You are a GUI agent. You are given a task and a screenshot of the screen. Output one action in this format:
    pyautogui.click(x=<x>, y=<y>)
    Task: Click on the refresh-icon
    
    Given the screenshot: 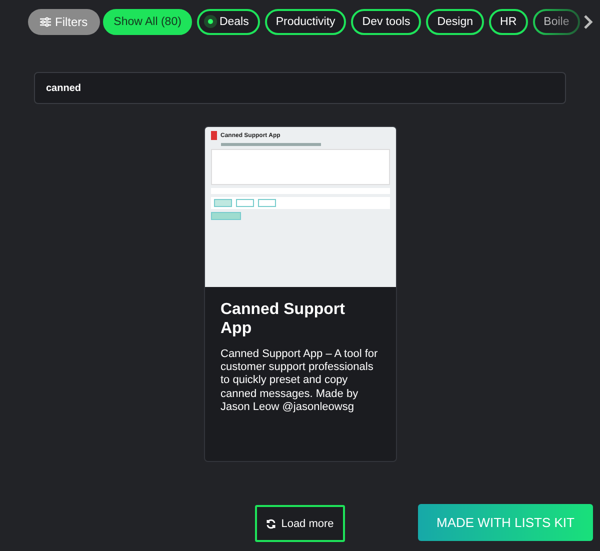 What is the action you would take?
    pyautogui.click(x=271, y=523)
    